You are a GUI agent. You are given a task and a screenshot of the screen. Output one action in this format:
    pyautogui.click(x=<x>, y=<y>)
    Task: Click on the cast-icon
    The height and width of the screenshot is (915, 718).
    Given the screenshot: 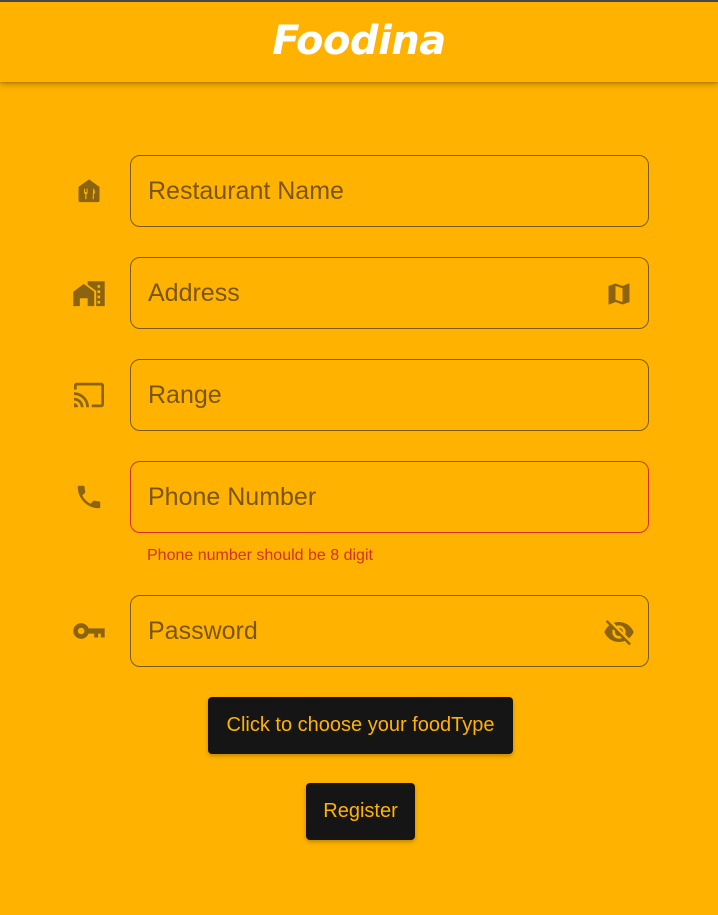 What is the action you would take?
    pyautogui.click(x=89, y=395)
    